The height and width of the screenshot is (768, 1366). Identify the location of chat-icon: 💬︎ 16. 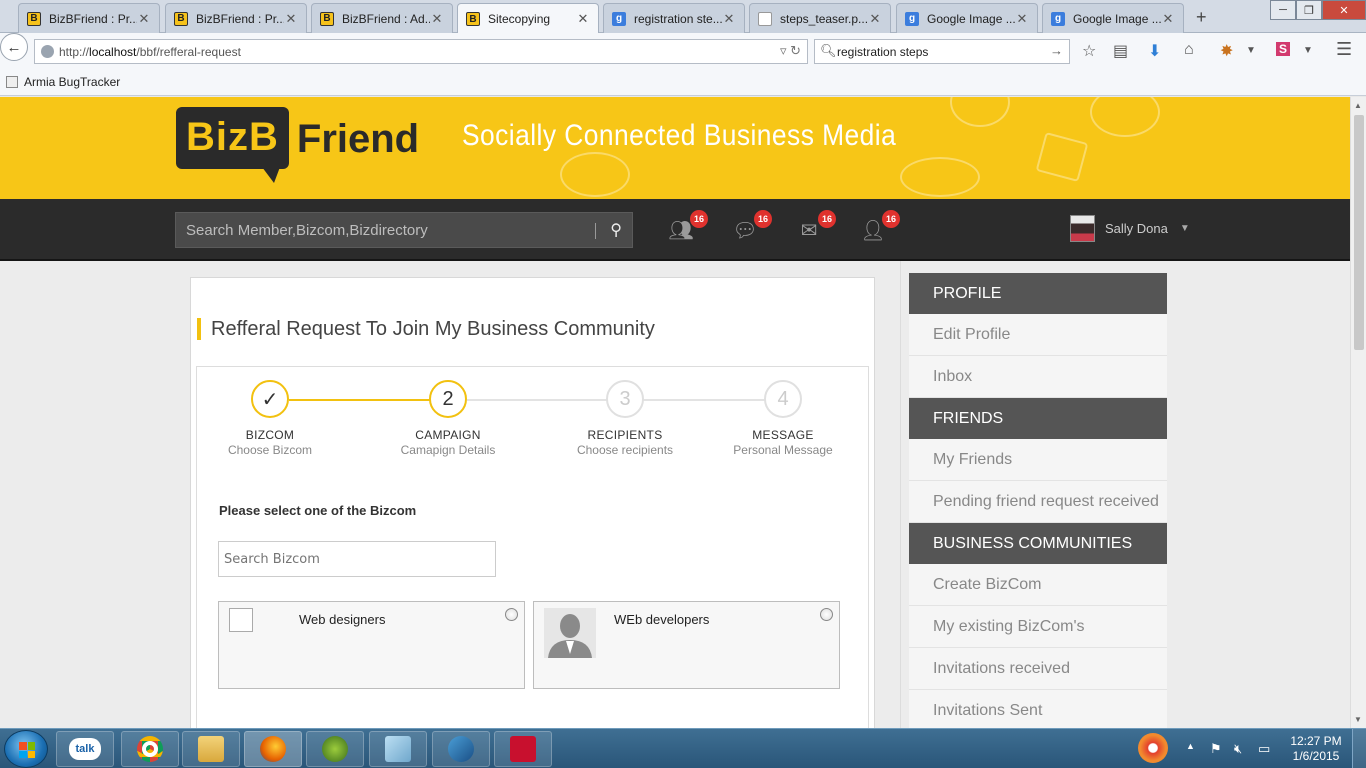
(752, 226).